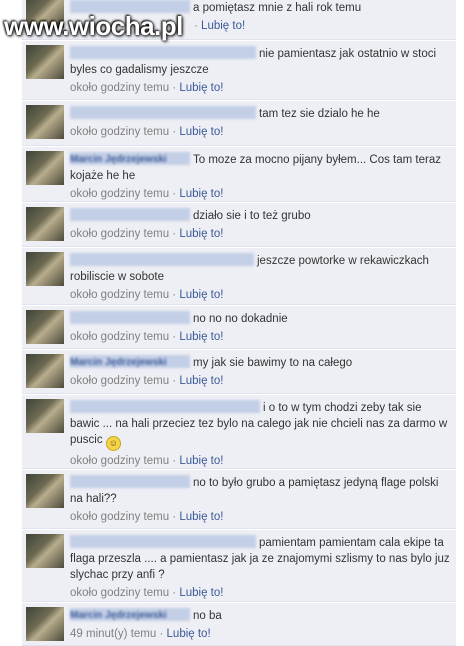 The height and width of the screenshot is (646, 464). I want to click on comment-text: no no no dokadnie, so click(240, 319).